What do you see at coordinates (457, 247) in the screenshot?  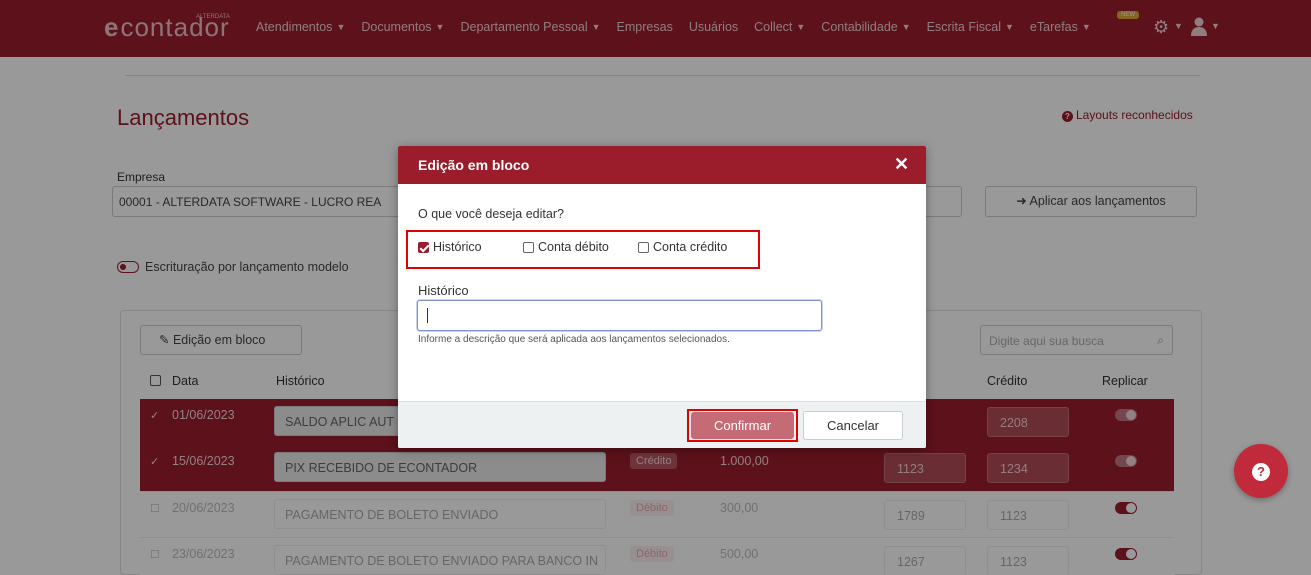 I see `option-label: Histórico` at bounding box center [457, 247].